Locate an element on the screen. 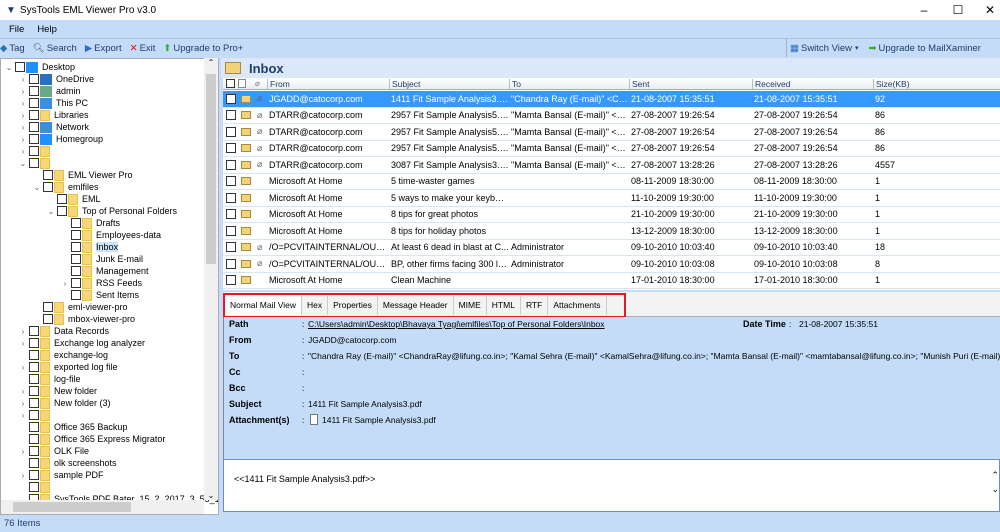 Image resolution: width=1000 pixels, height=532 pixels. tree-node: Inbox is located at coordinates (90, 247).